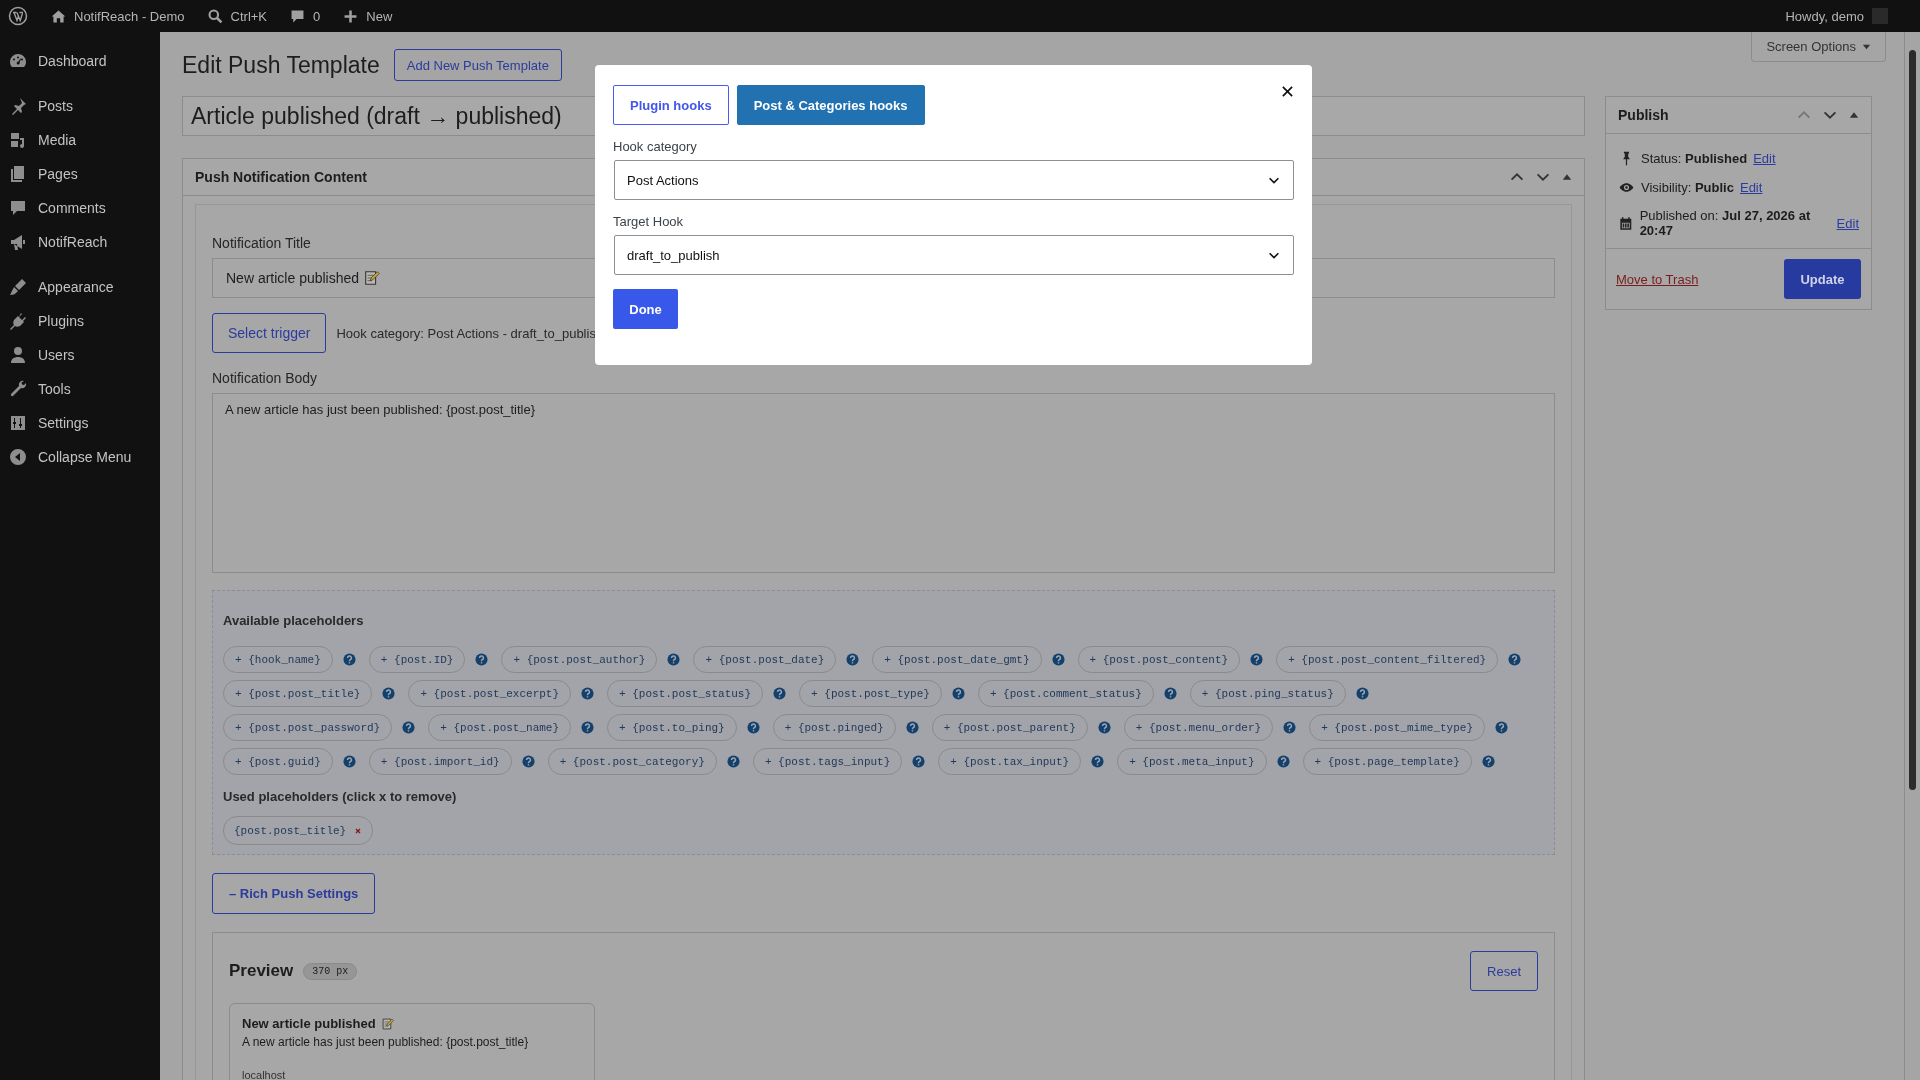 This screenshot has width=1920, height=1080. Describe the element at coordinates (1687, 187) in the screenshot. I see `publish-info: Visibility: Public` at that location.